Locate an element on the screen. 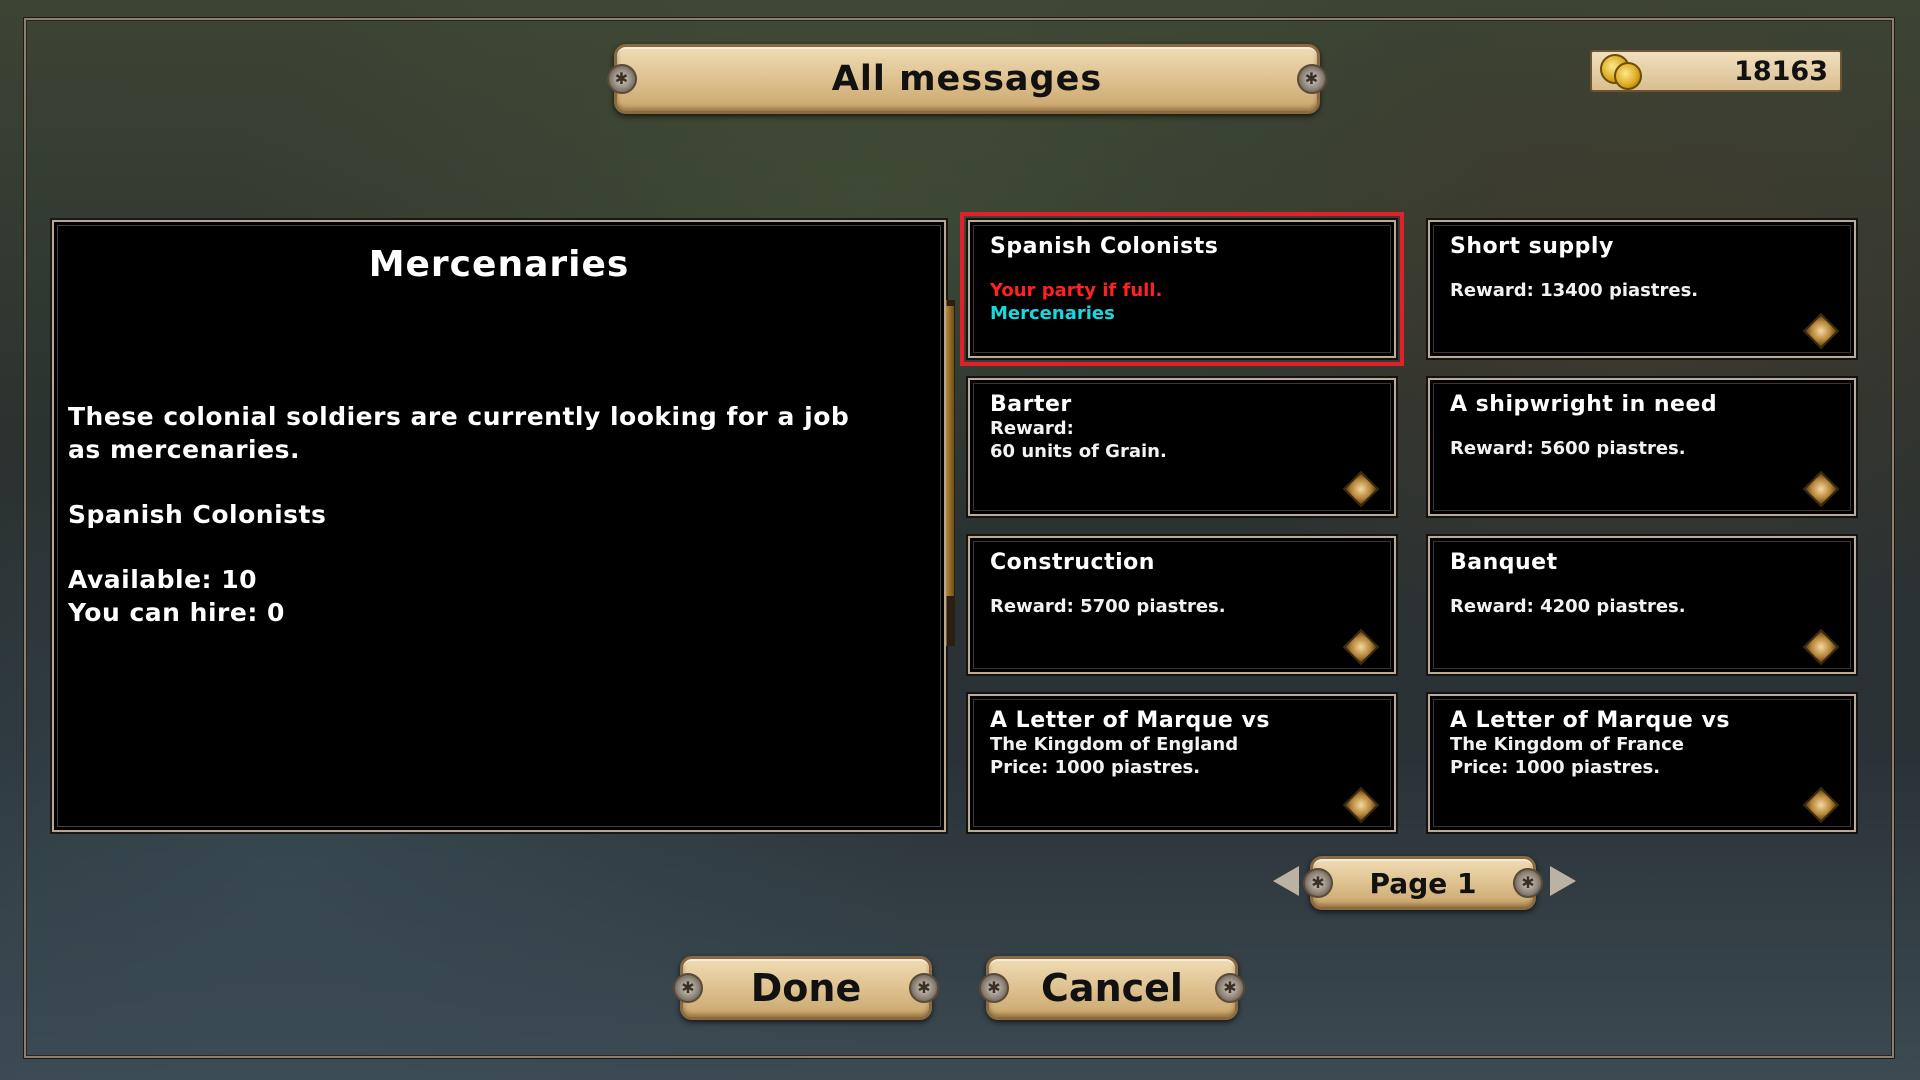  message-title: Spanish Colonists is located at coordinates (1104, 246).